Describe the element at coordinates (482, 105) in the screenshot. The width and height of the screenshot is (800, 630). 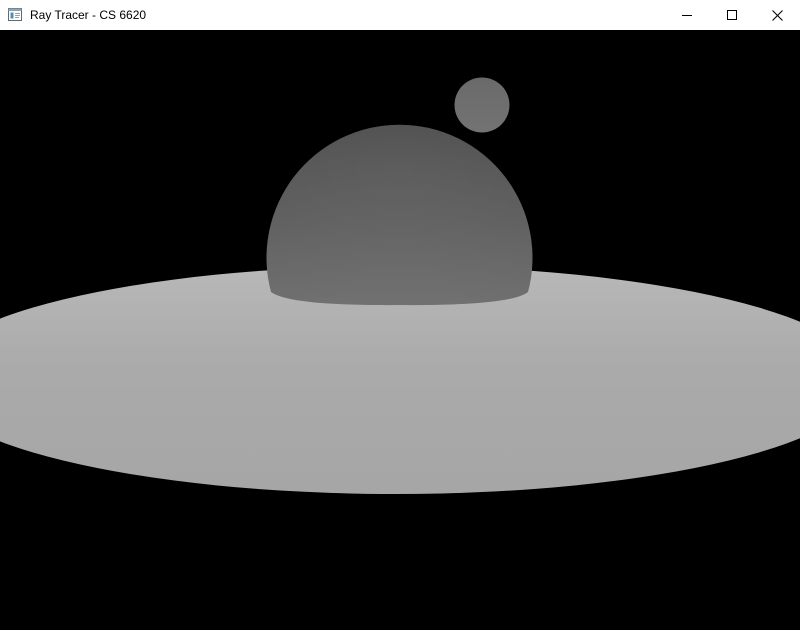
I see `small-sphere` at that location.